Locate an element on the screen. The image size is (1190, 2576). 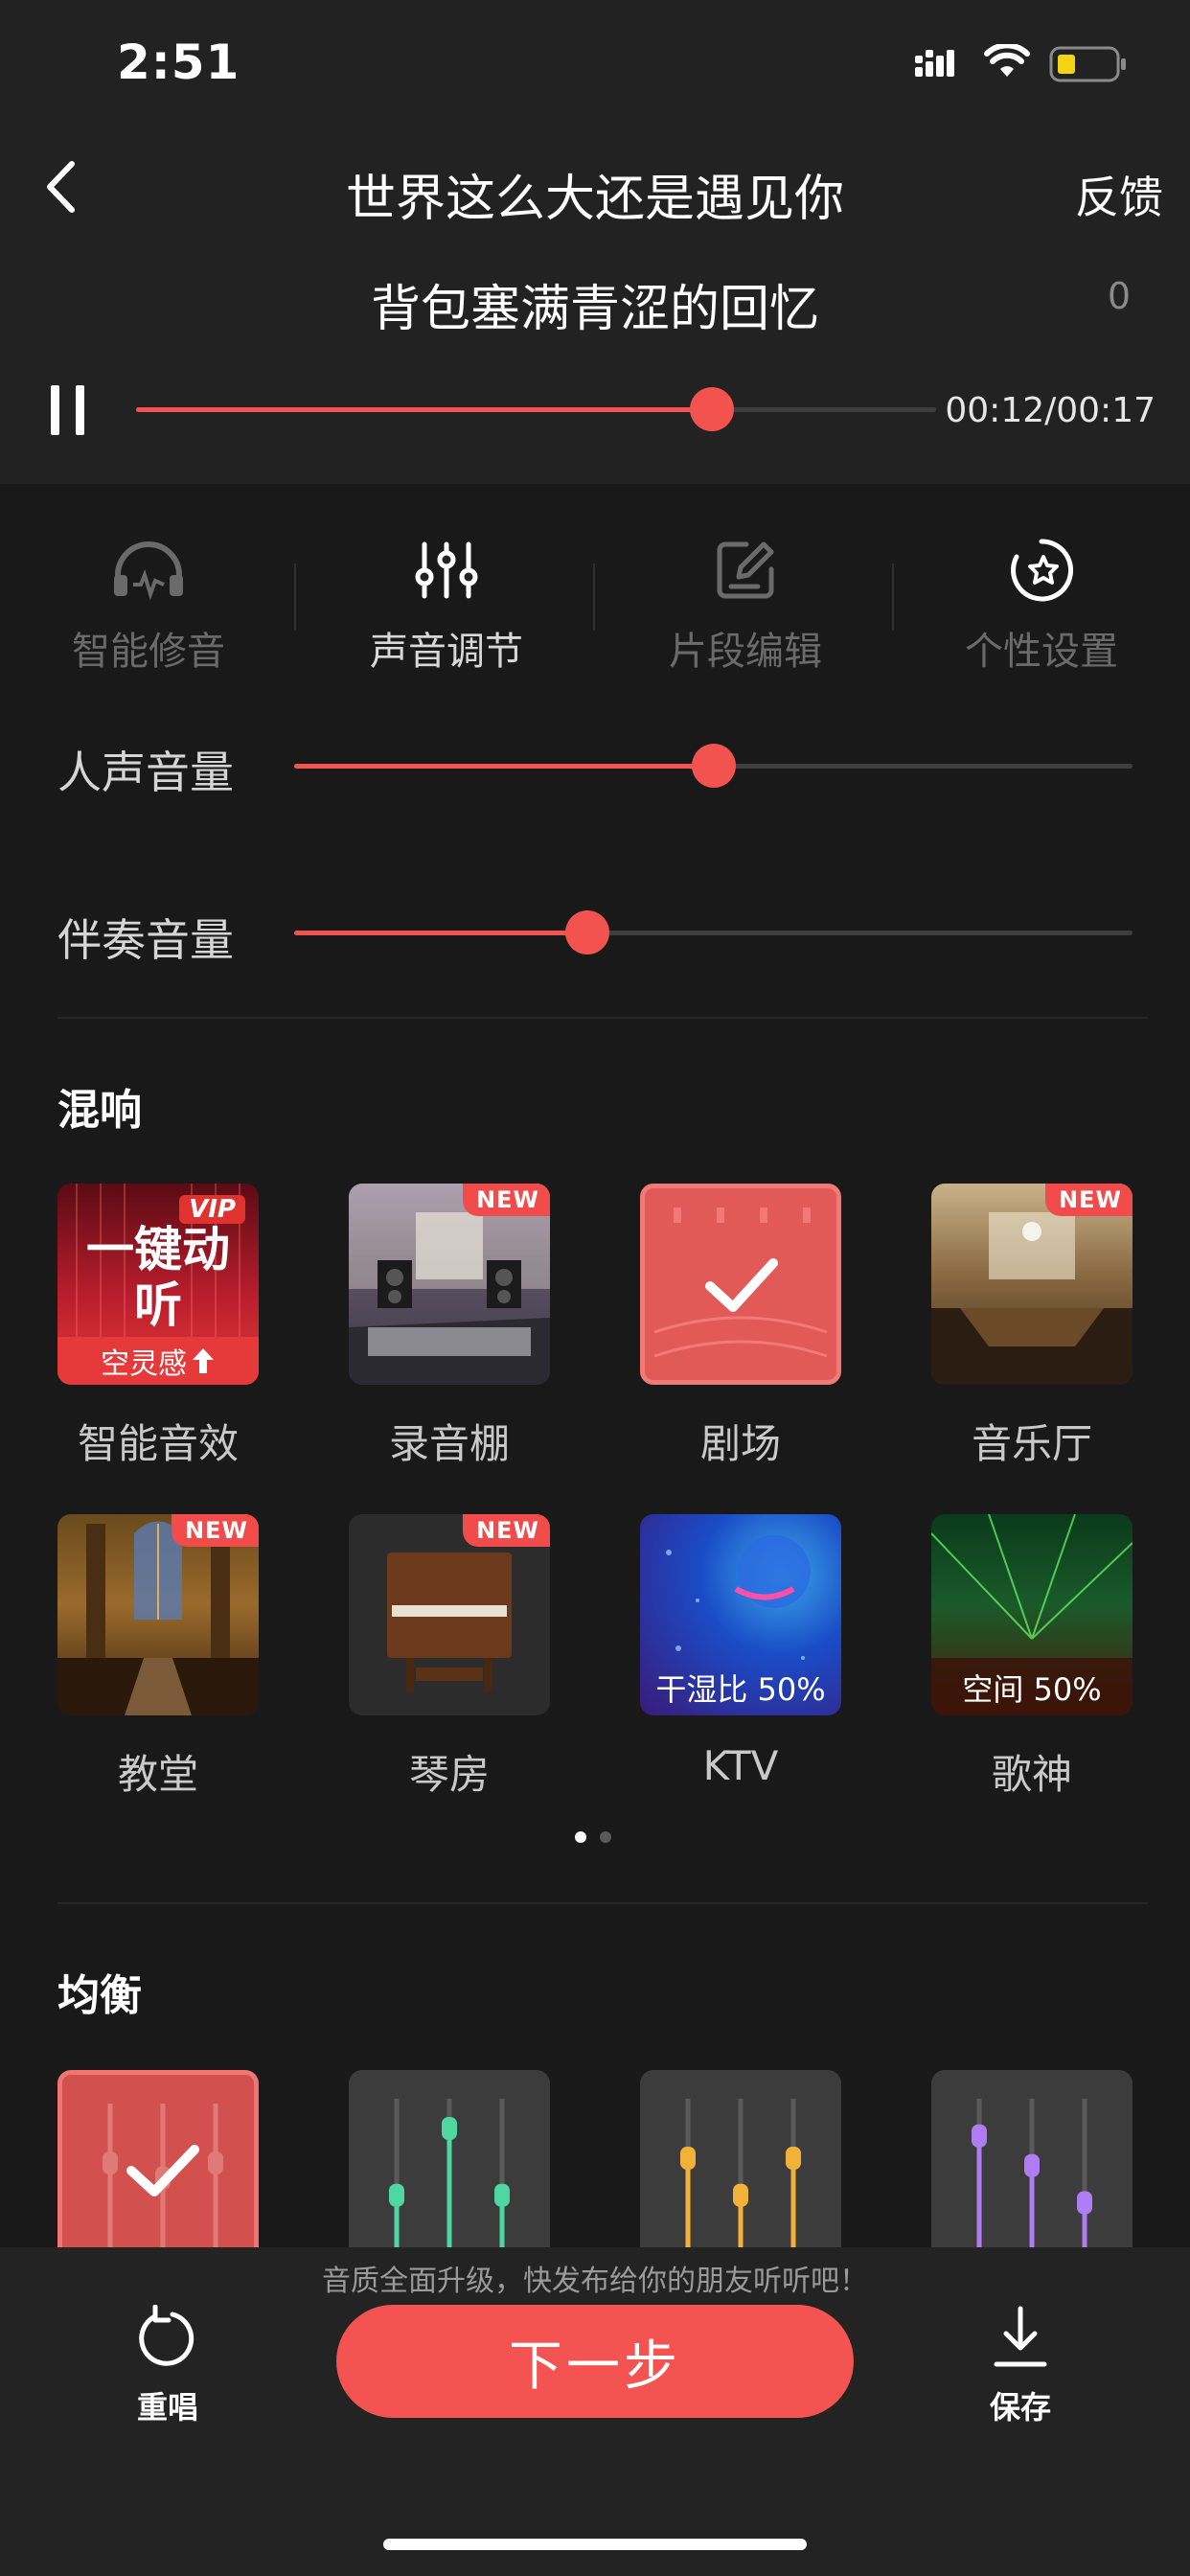
check-icon is located at coordinates (742, 1285).